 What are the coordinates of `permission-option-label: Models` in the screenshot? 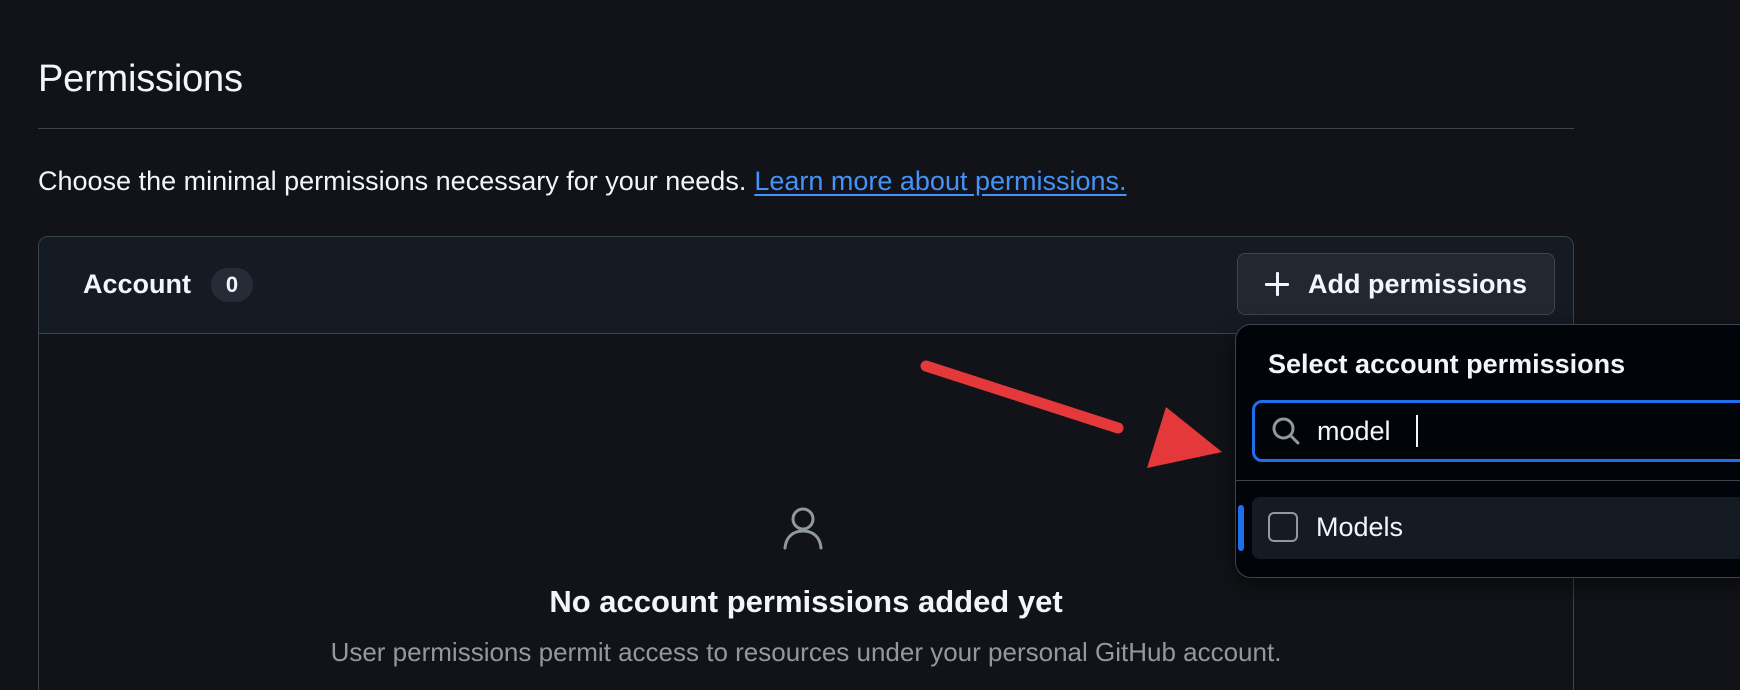 It's located at (1360, 527).